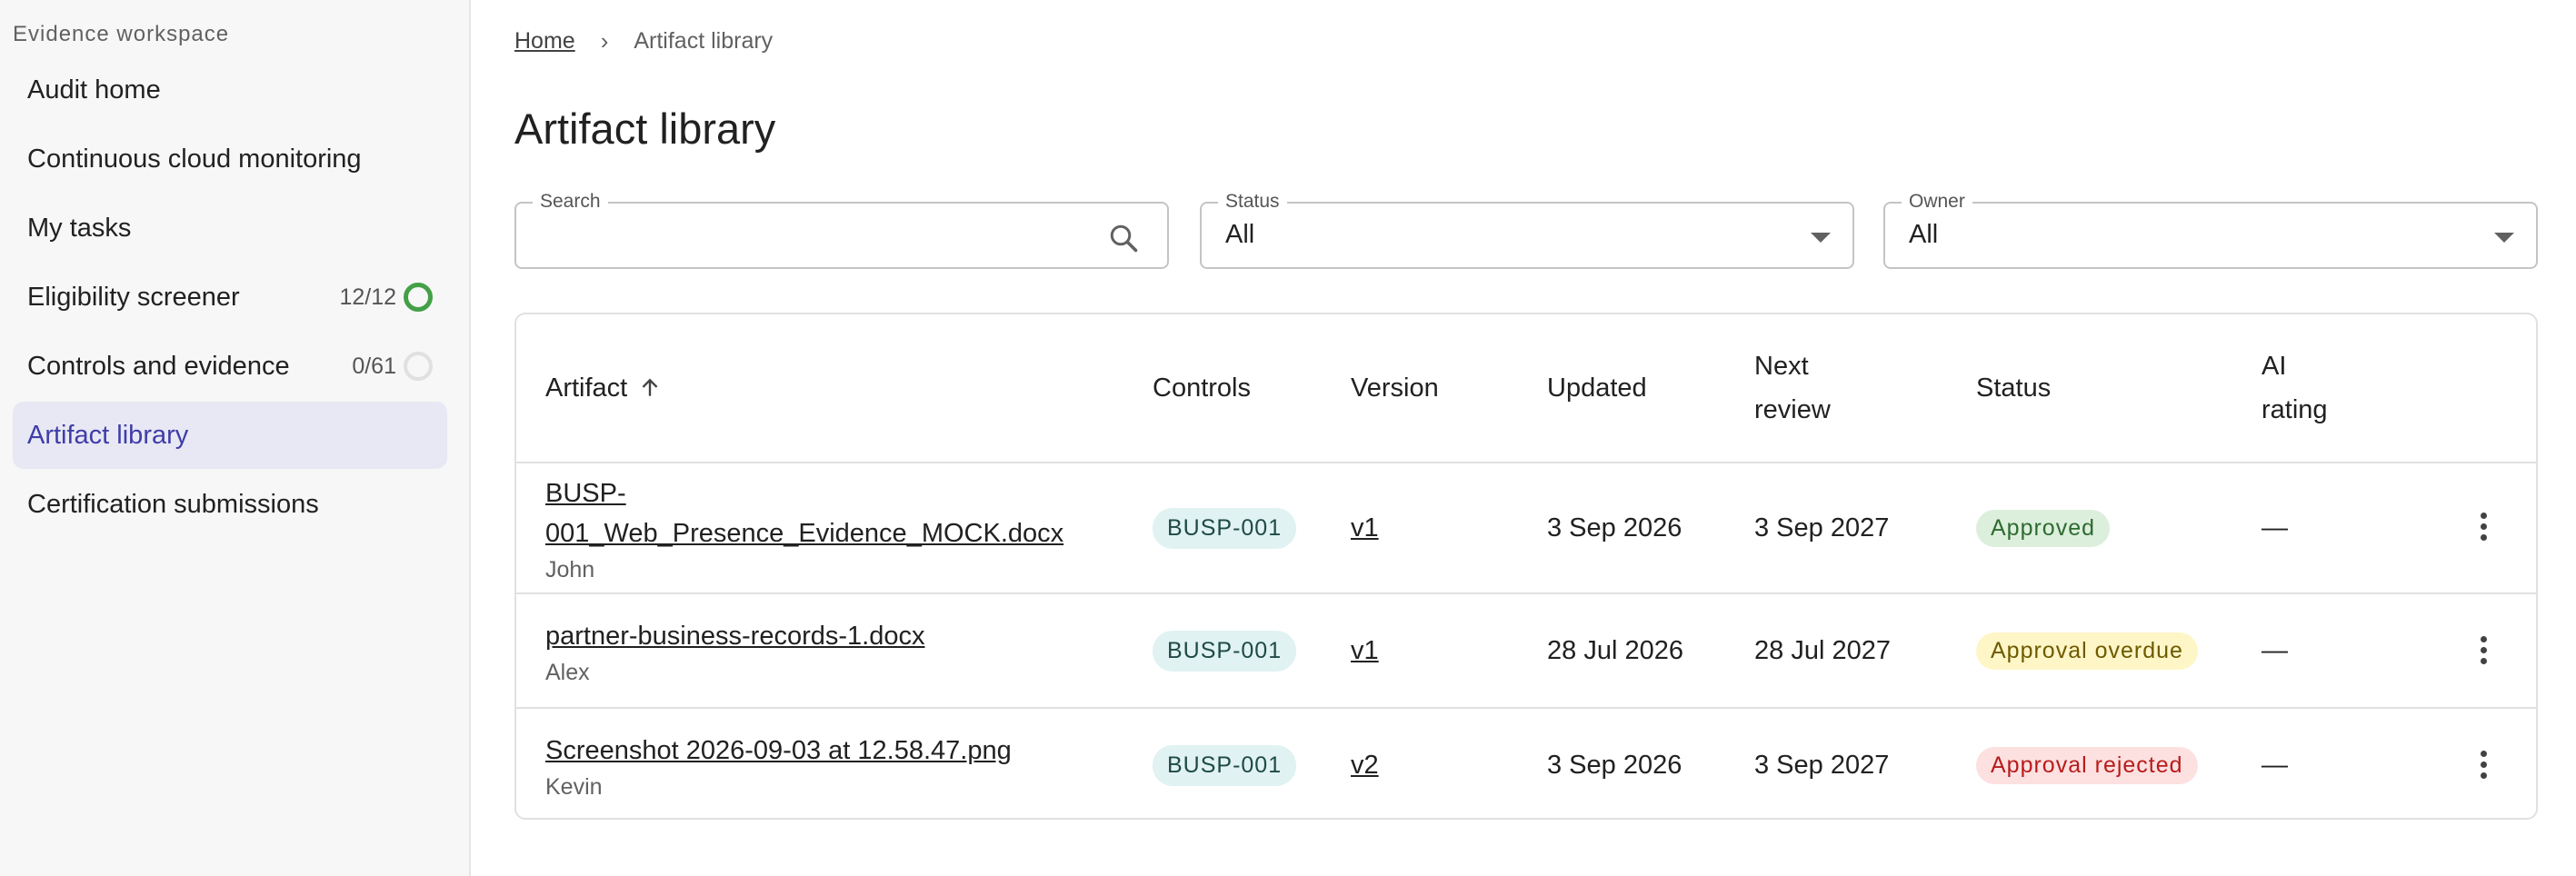 This screenshot has height=876, width=2576. I want to click on sidebar-item-certification-submissions: Certification submissions, so click(230, 505).